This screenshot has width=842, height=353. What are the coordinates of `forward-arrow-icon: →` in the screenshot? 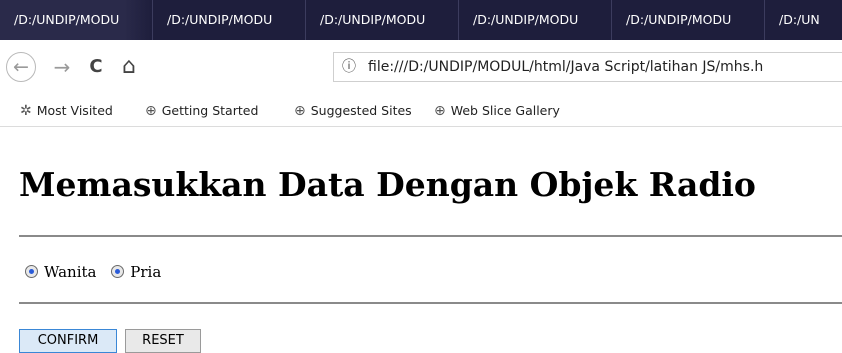 It's located at (62, 67).